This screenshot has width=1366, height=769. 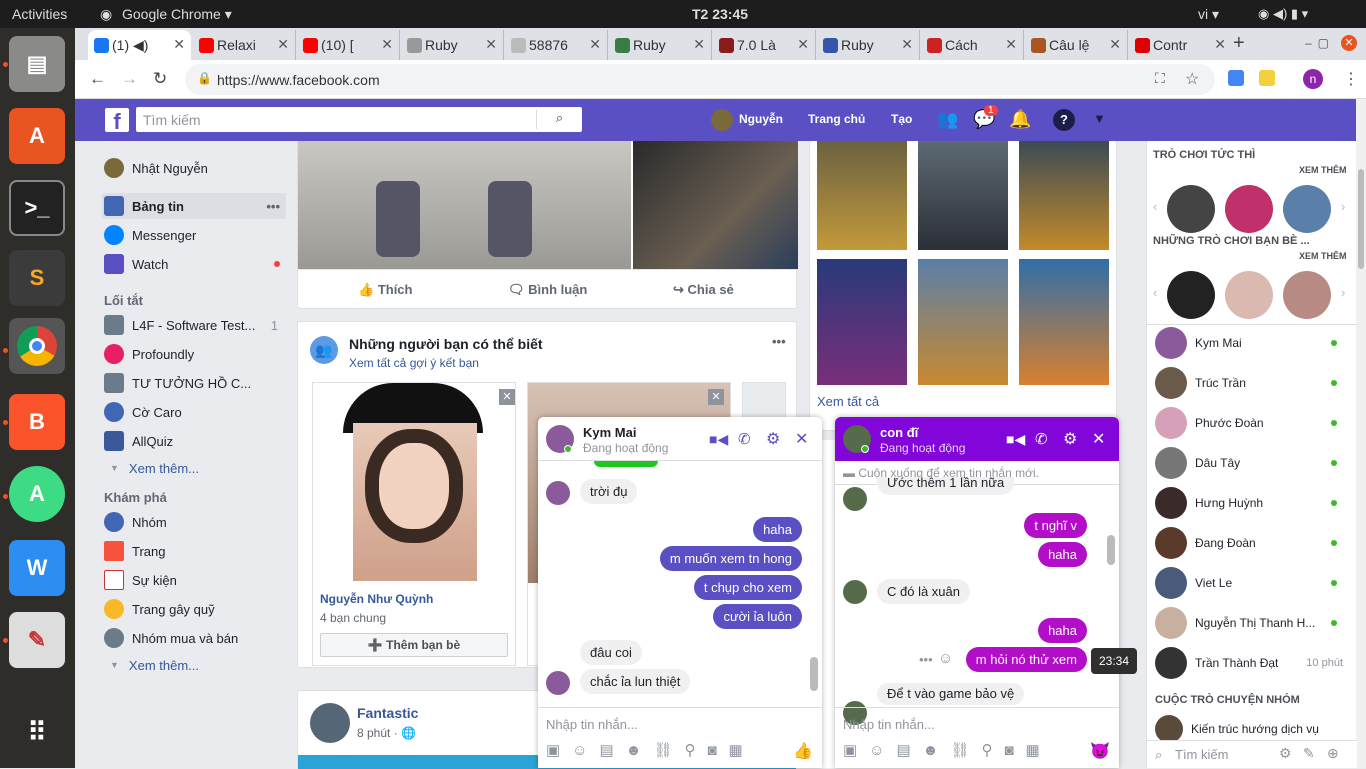 I want to click on tab: Câu lệ ✕, so click(x=1076, y=45).